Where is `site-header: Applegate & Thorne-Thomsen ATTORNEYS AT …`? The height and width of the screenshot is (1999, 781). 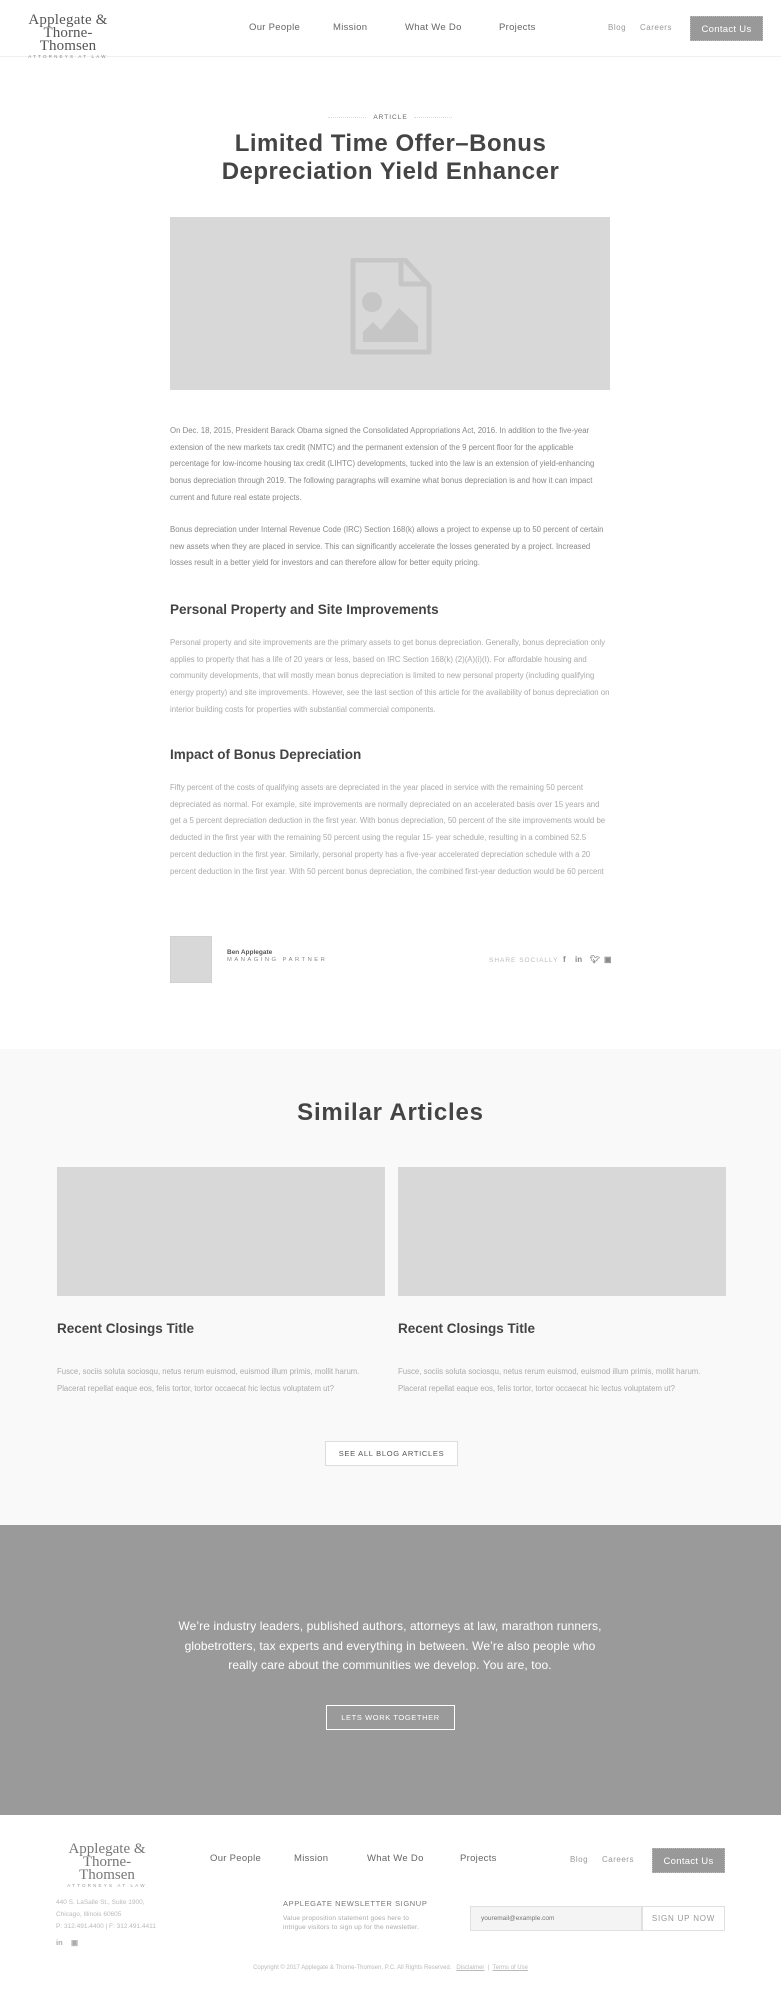 site-header: Applegate & Thorne-Thomsen ATTORNEYS AT … is located at coordinates (390, 30).